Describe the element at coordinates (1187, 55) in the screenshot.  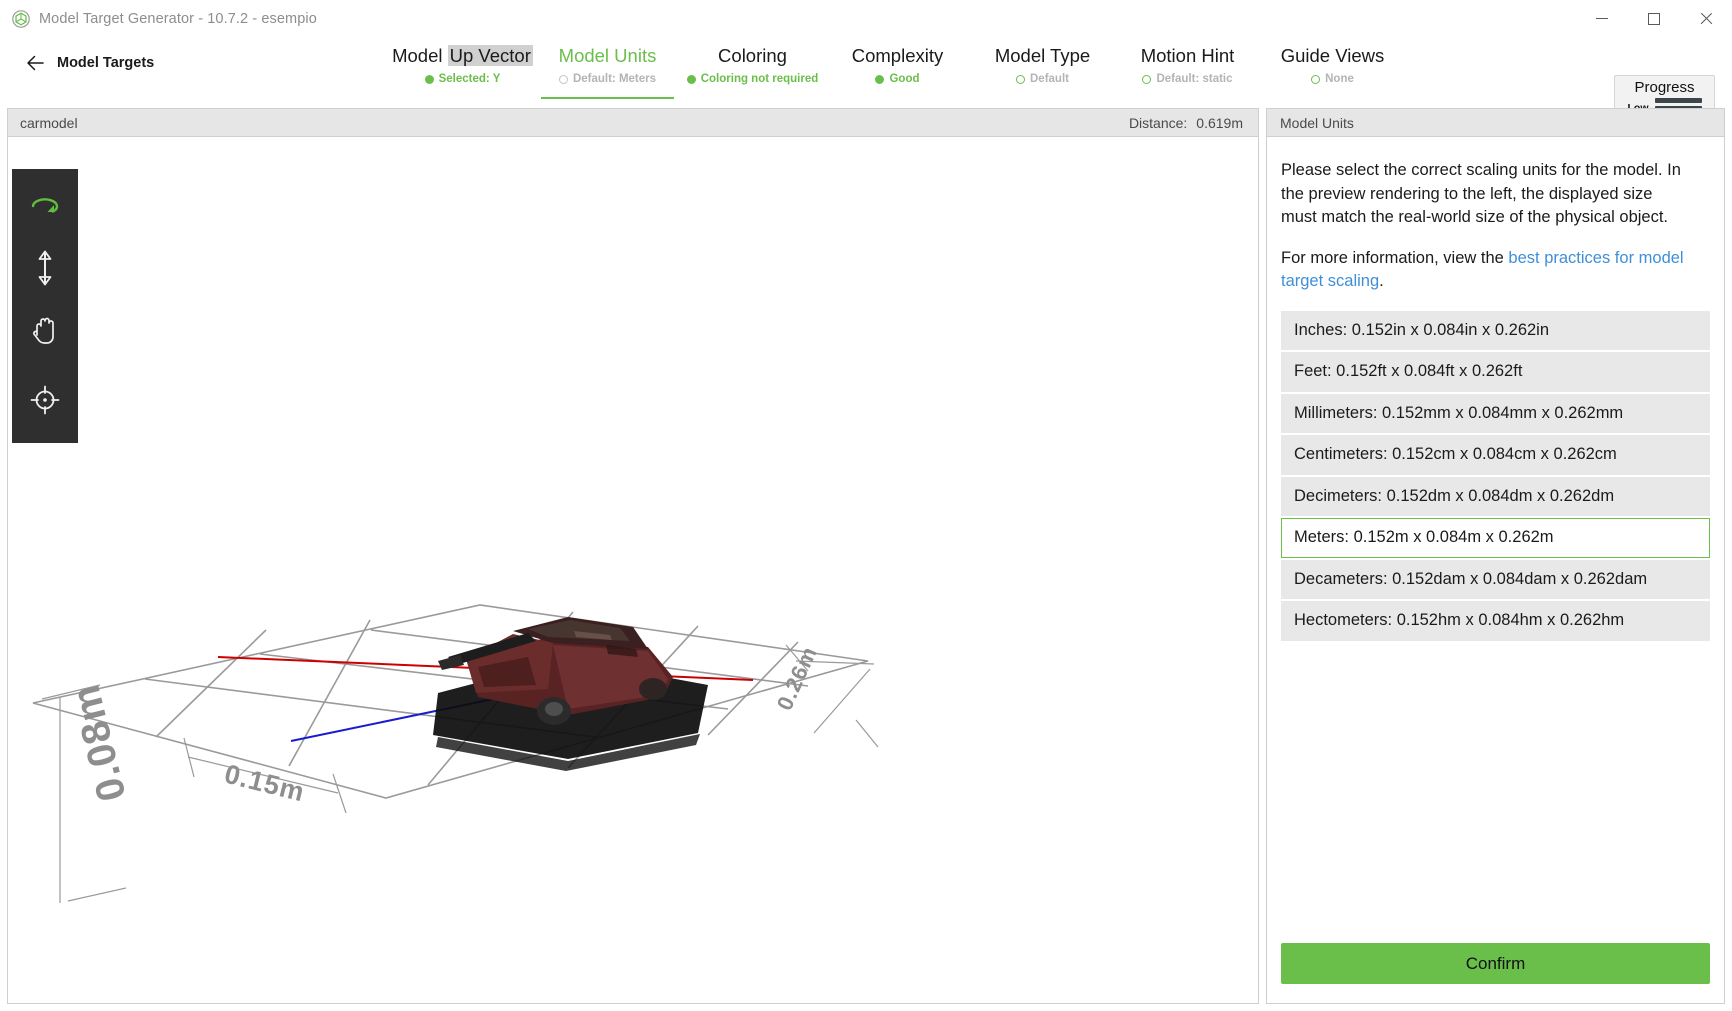
I see `step-title: Motion Hint` at that location.